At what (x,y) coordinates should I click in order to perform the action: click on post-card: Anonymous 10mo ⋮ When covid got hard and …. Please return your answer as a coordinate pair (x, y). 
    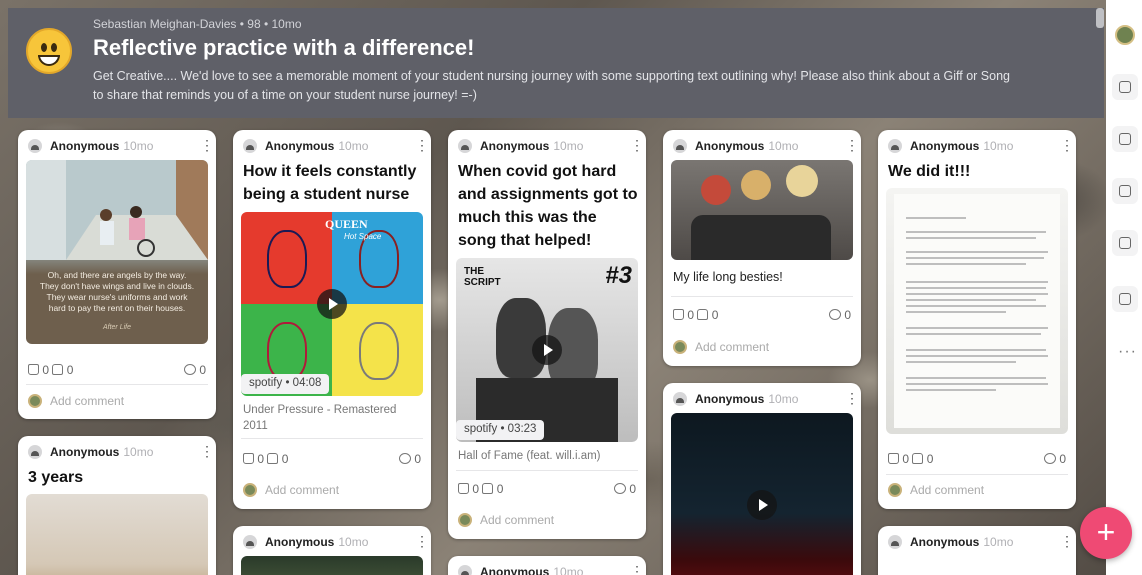
    Looking at the image, I should click on (547, 334).